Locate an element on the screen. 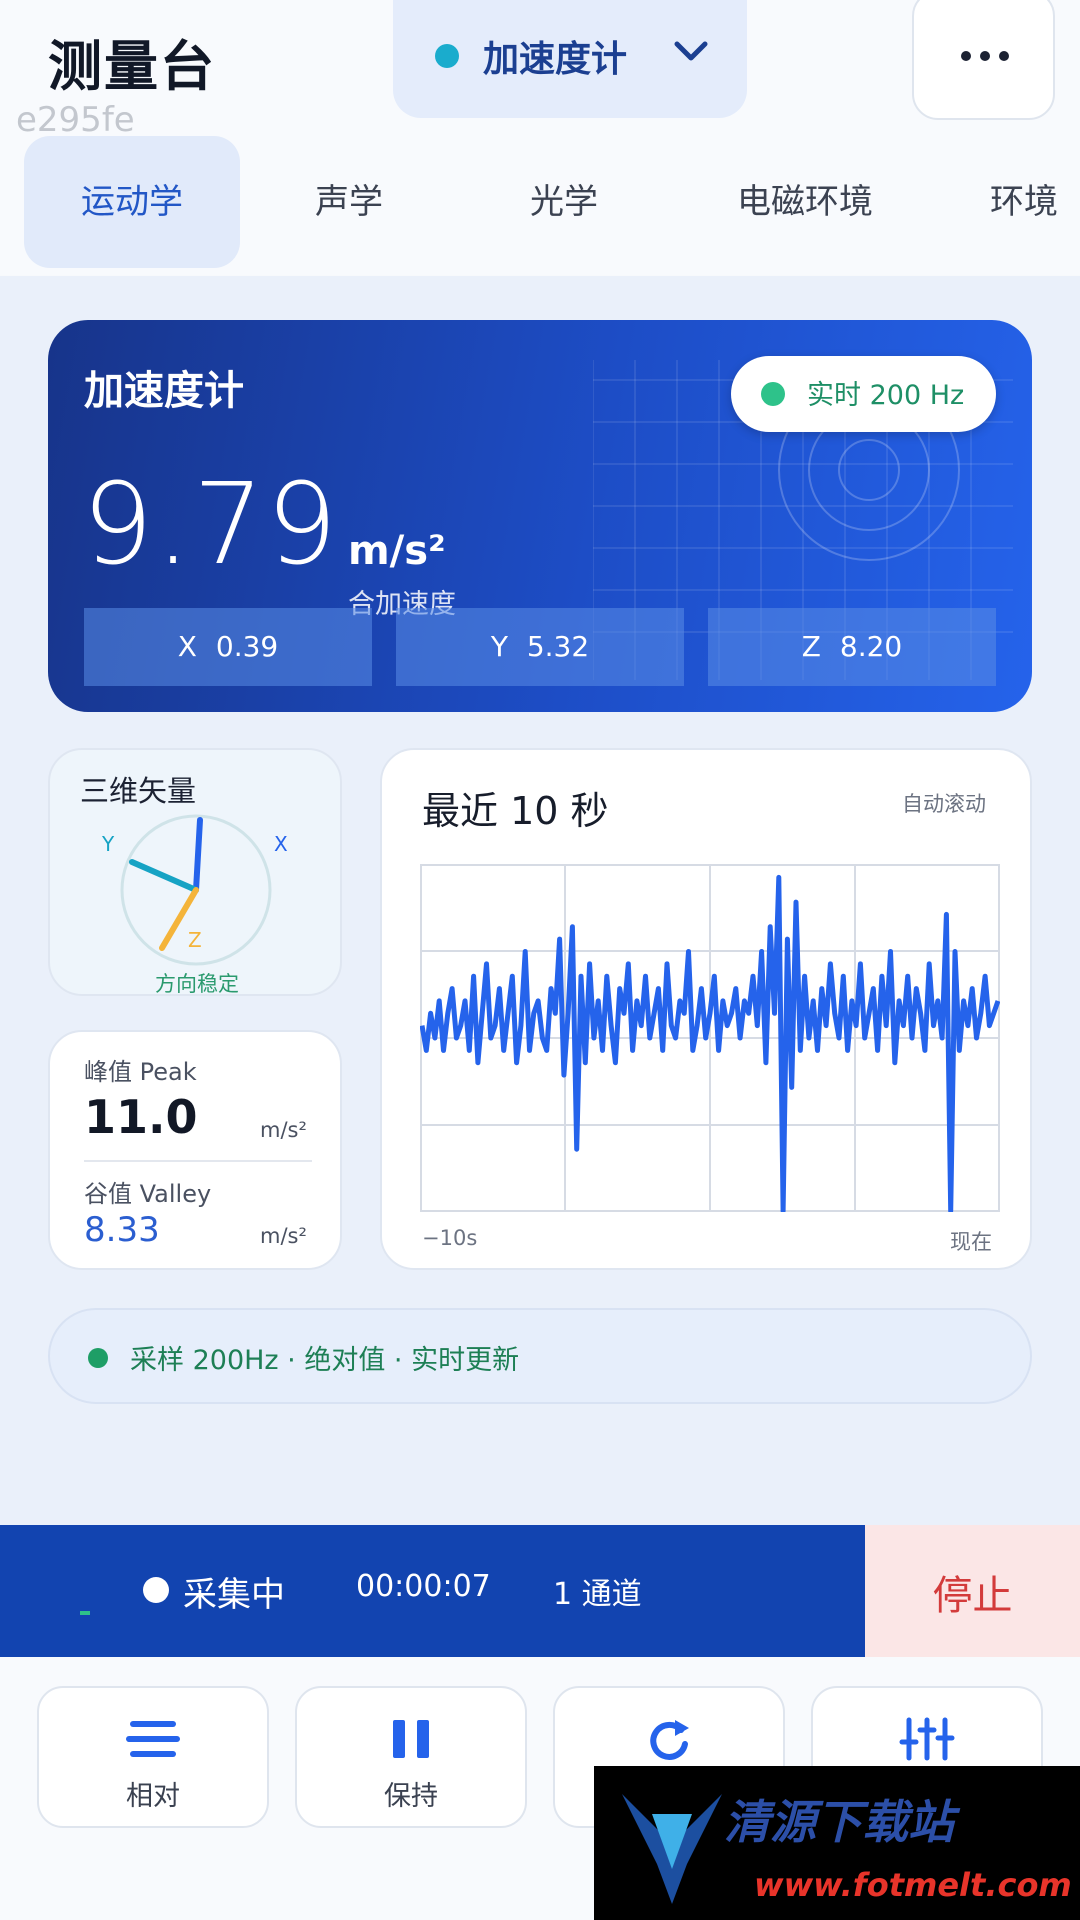 The image size is (1080, 1920). more-menu-button is located at coordinates (983, 60).